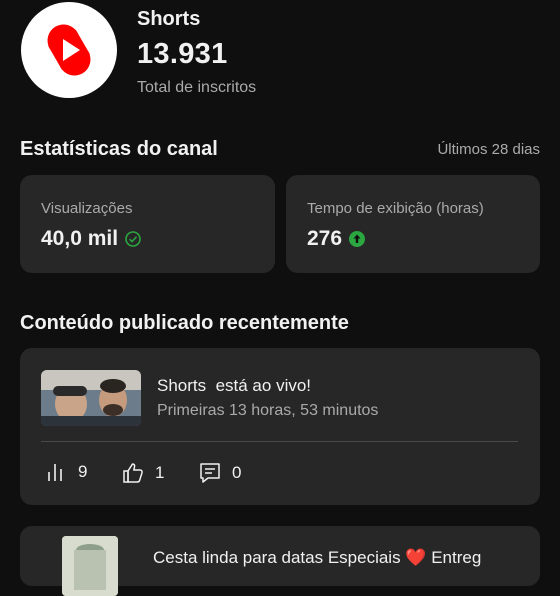 The height and width of the screenshot is (596, 560). I want to click on comments-metric: 0, so click(219, 473).